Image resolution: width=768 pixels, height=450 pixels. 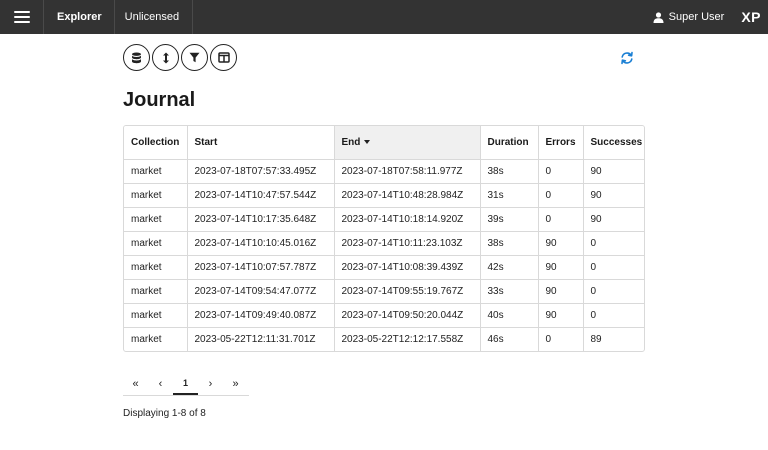 I want to click on cell-start: 2023-07-14T10:47:57.544Z, so click(x=261, y=195).